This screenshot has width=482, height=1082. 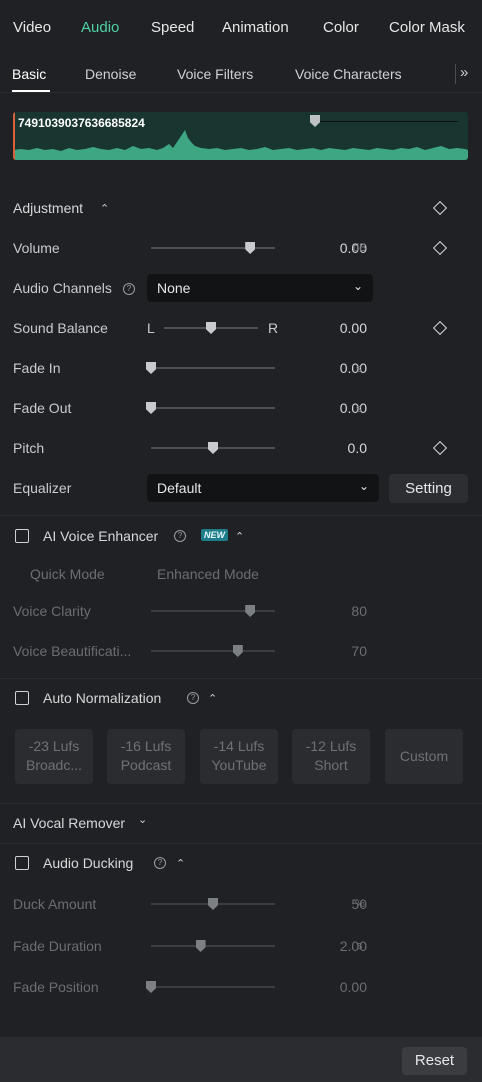 I want to click on fade-out-handle, so click(x=151, y=408).